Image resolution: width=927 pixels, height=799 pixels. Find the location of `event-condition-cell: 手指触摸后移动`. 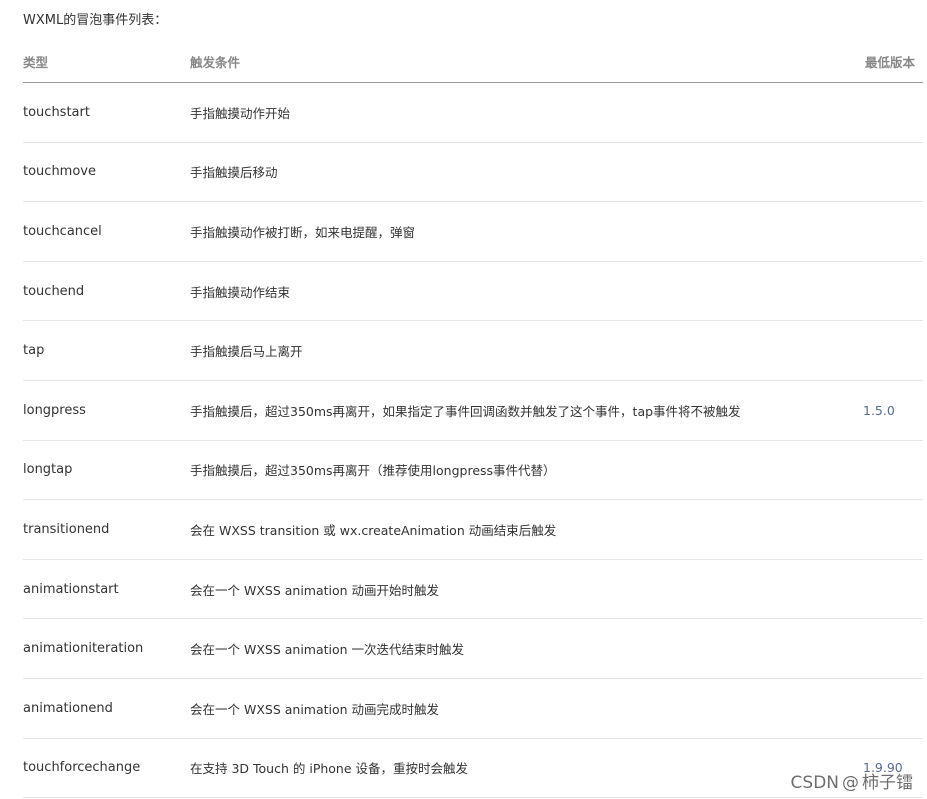

event-condition-cell: 手指触摸后移动 is located at coordinates (526, 172).